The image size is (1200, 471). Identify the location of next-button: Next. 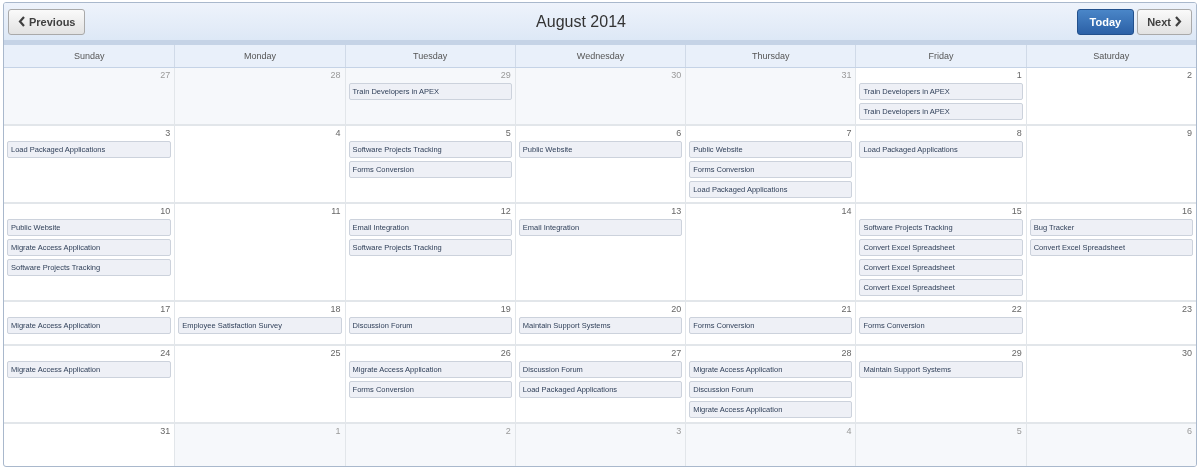
(1164, 21).